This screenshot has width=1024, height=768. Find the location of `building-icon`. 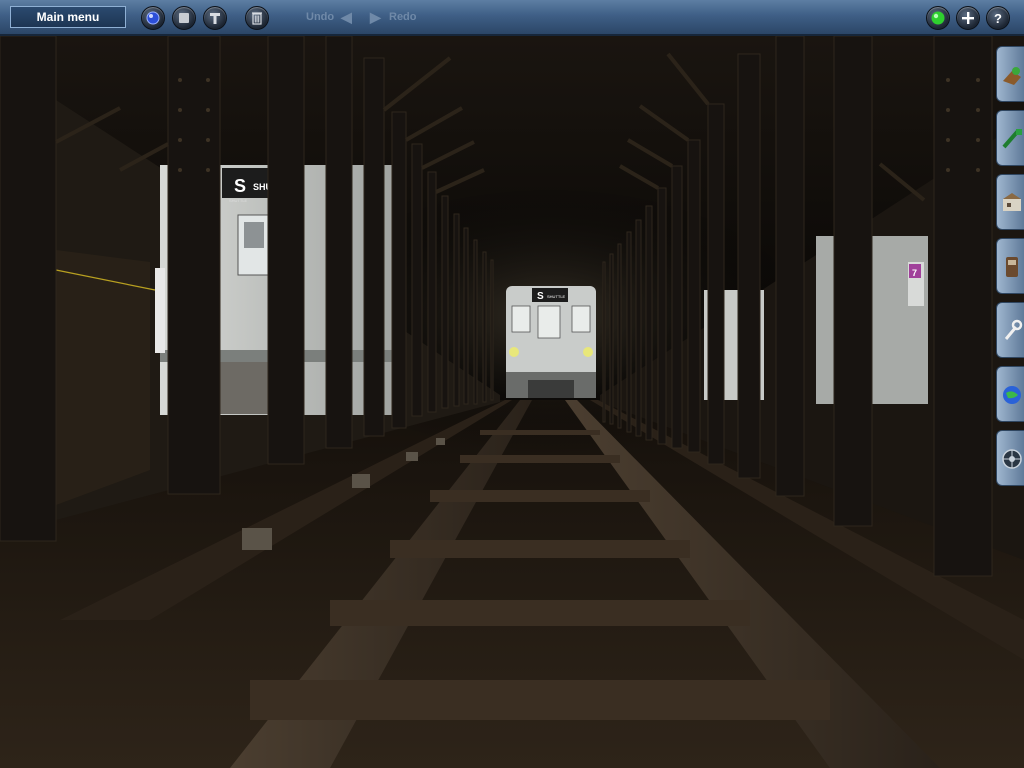

building-icon is located at coordinates (1012, 202).